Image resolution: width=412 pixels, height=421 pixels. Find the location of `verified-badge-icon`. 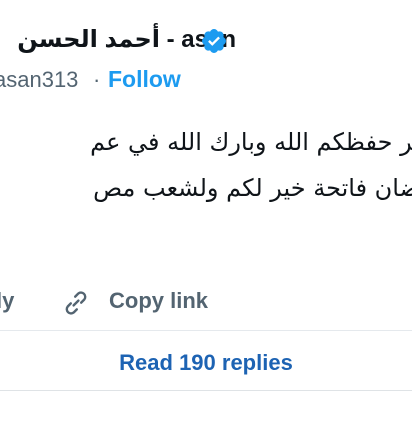

verified-badge-icon is located at coordinates (214, 41).